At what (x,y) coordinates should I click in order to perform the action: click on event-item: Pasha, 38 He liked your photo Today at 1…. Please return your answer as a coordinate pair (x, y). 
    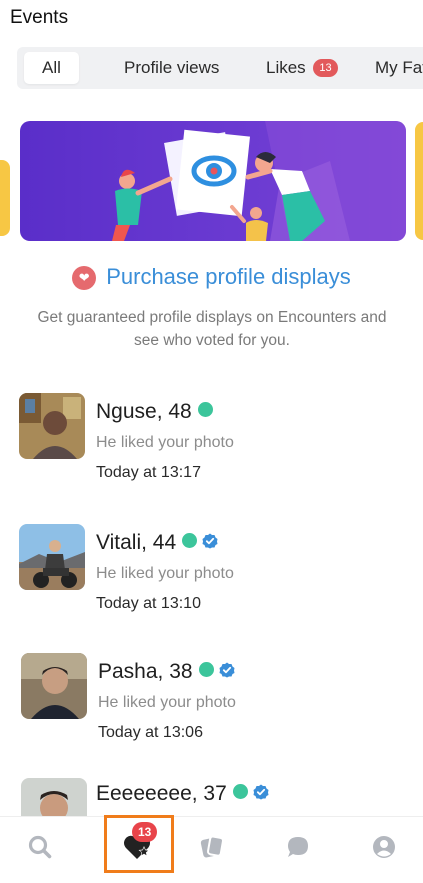
    Looking at the image, I should click on (211, 707).